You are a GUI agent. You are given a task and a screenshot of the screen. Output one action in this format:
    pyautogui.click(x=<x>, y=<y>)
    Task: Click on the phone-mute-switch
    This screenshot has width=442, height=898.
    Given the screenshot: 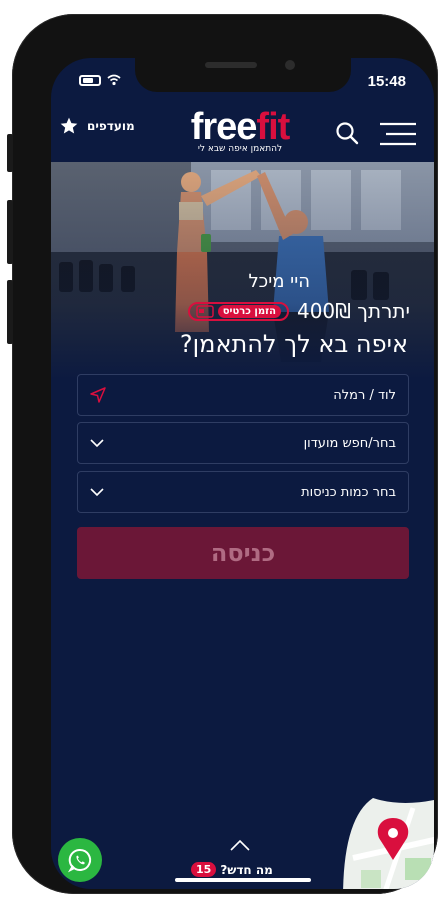 What is the action you would take?
    pyautogui.click(x=10, y=153)
    